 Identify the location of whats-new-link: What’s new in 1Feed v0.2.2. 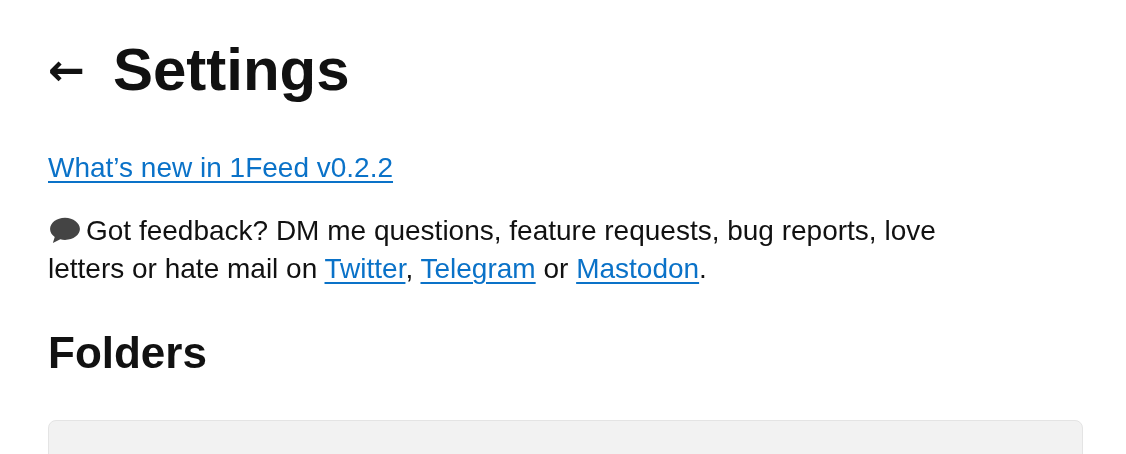
(220, 168).